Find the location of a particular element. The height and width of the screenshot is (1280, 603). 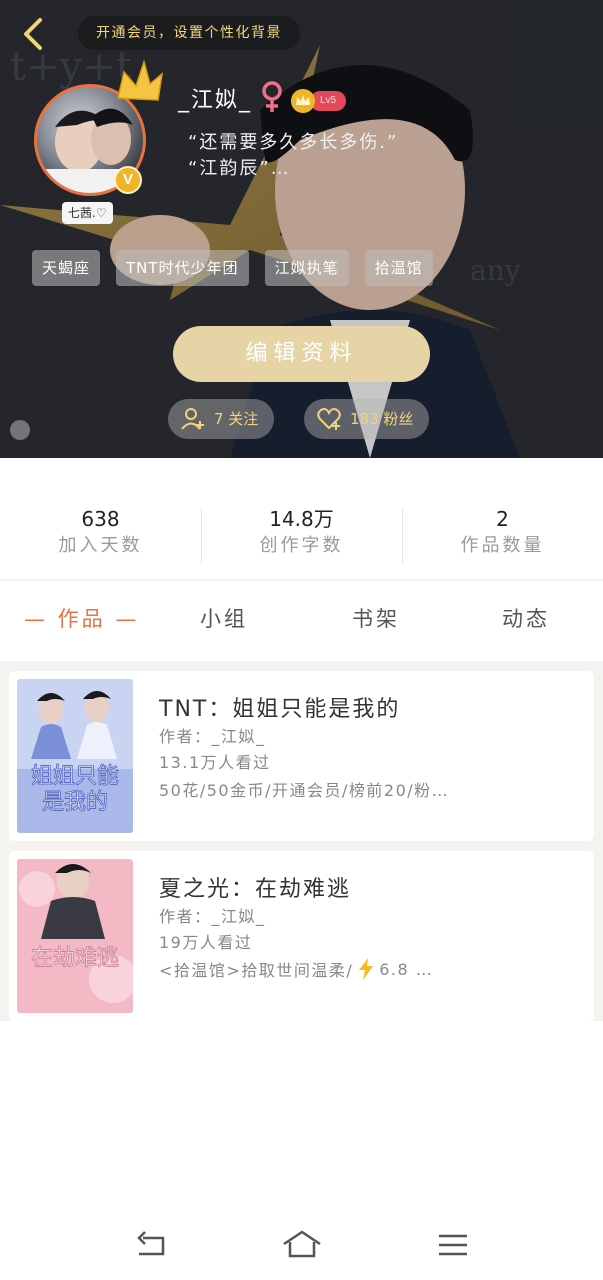

tag: TNT时代少年团 is located at coordinates (182, 268).